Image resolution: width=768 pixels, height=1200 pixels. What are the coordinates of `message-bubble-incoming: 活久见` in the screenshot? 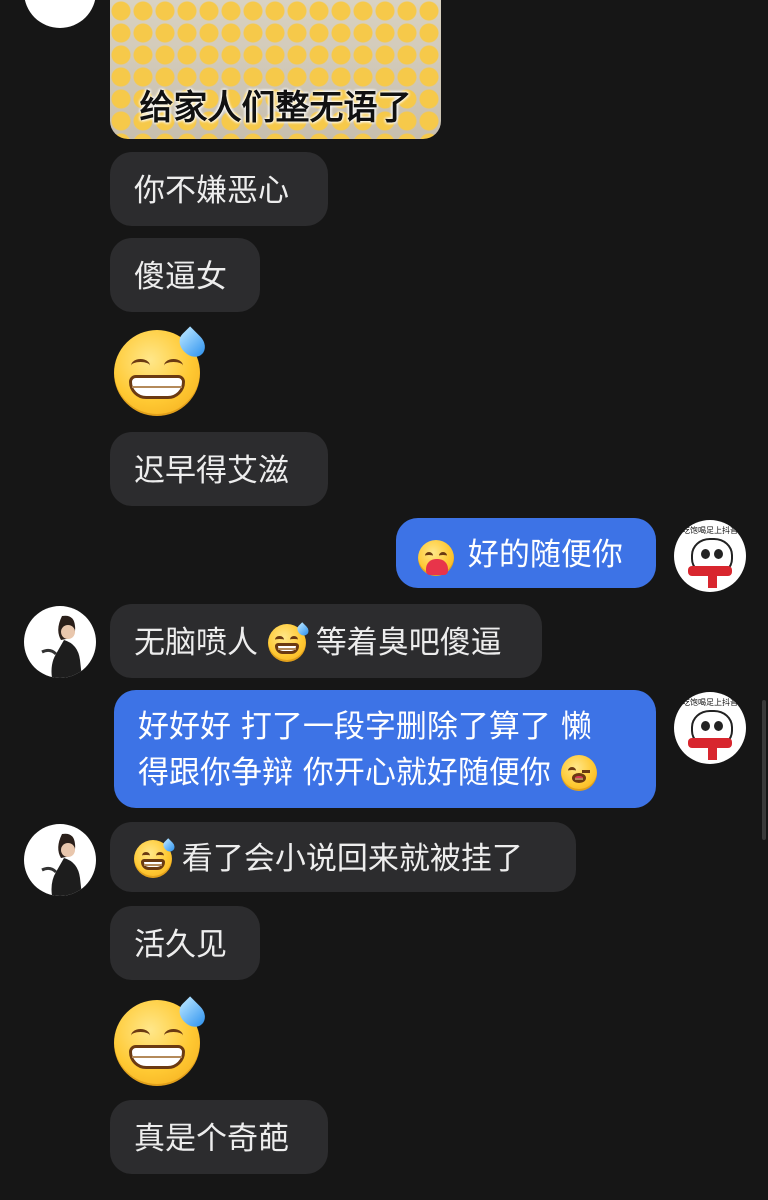 It's located at (185, 943).